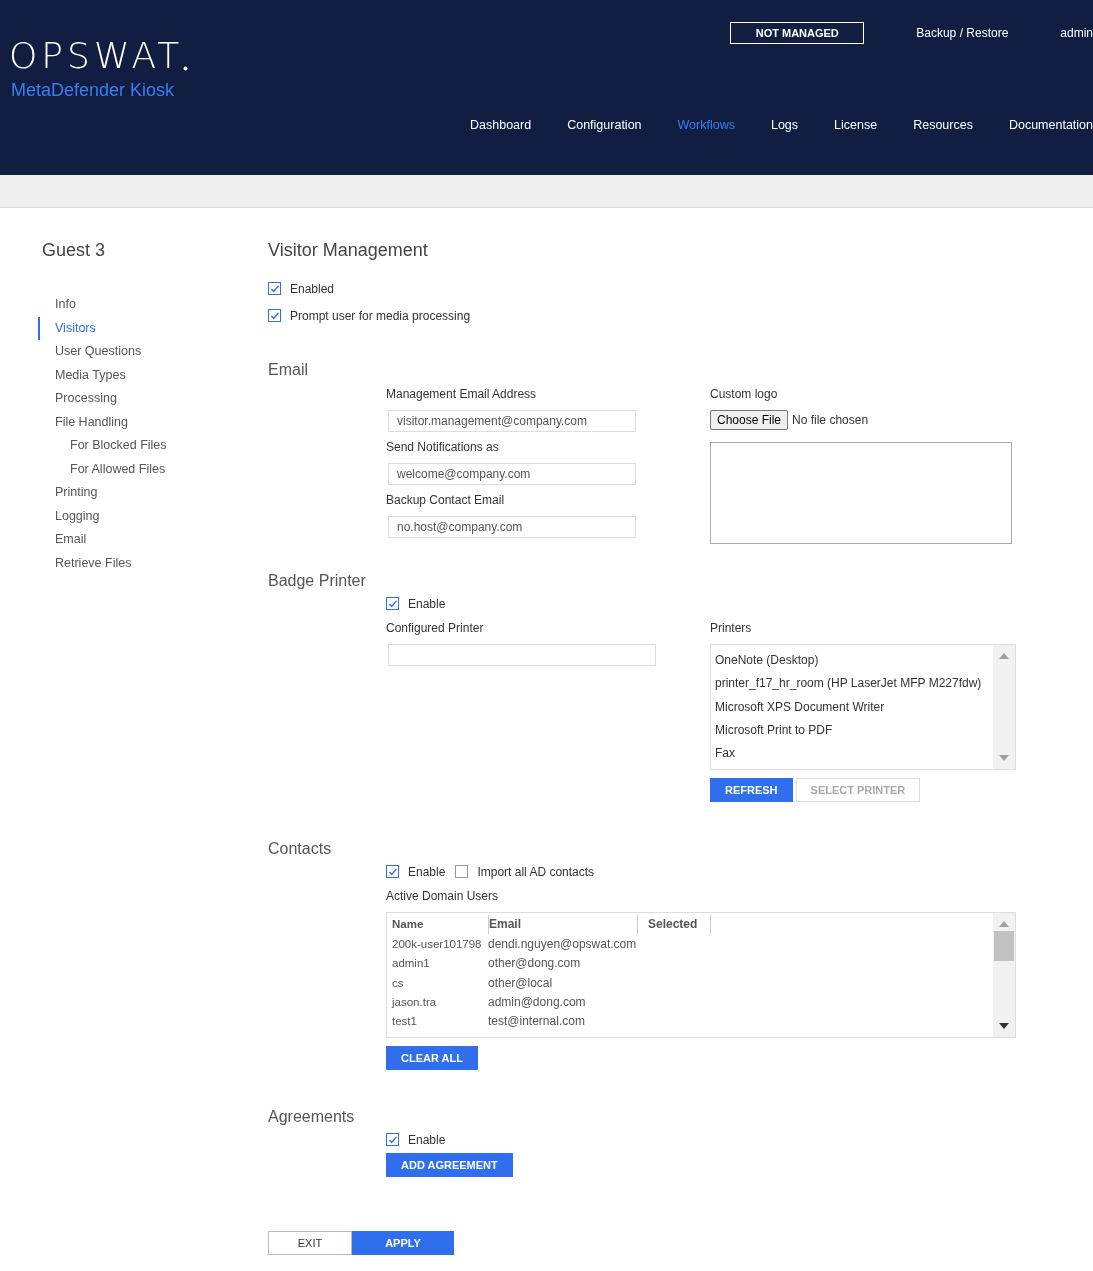 This screenshot has width=1093, height=1271. What do you see at coordinates (312, 1117) in the screenshot?
I see `section-title: Agreements` at bounding box center [312, 1117].